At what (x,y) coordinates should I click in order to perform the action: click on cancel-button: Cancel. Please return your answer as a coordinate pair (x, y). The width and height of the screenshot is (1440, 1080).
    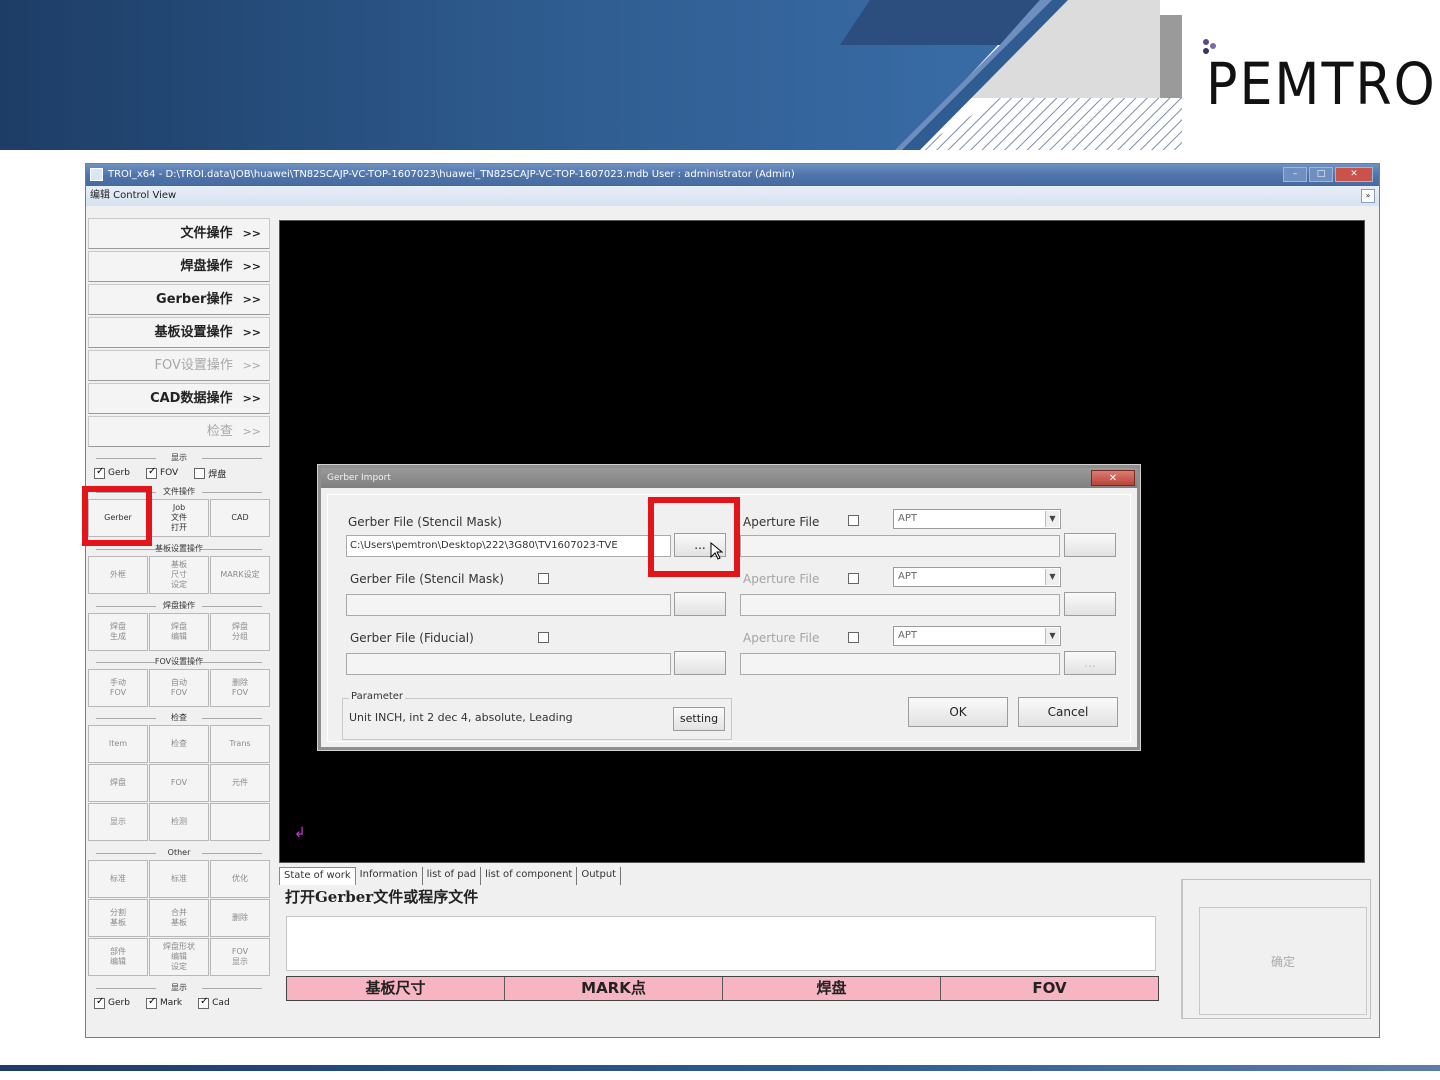
    Looking at the image, I should click on (1068, 712).